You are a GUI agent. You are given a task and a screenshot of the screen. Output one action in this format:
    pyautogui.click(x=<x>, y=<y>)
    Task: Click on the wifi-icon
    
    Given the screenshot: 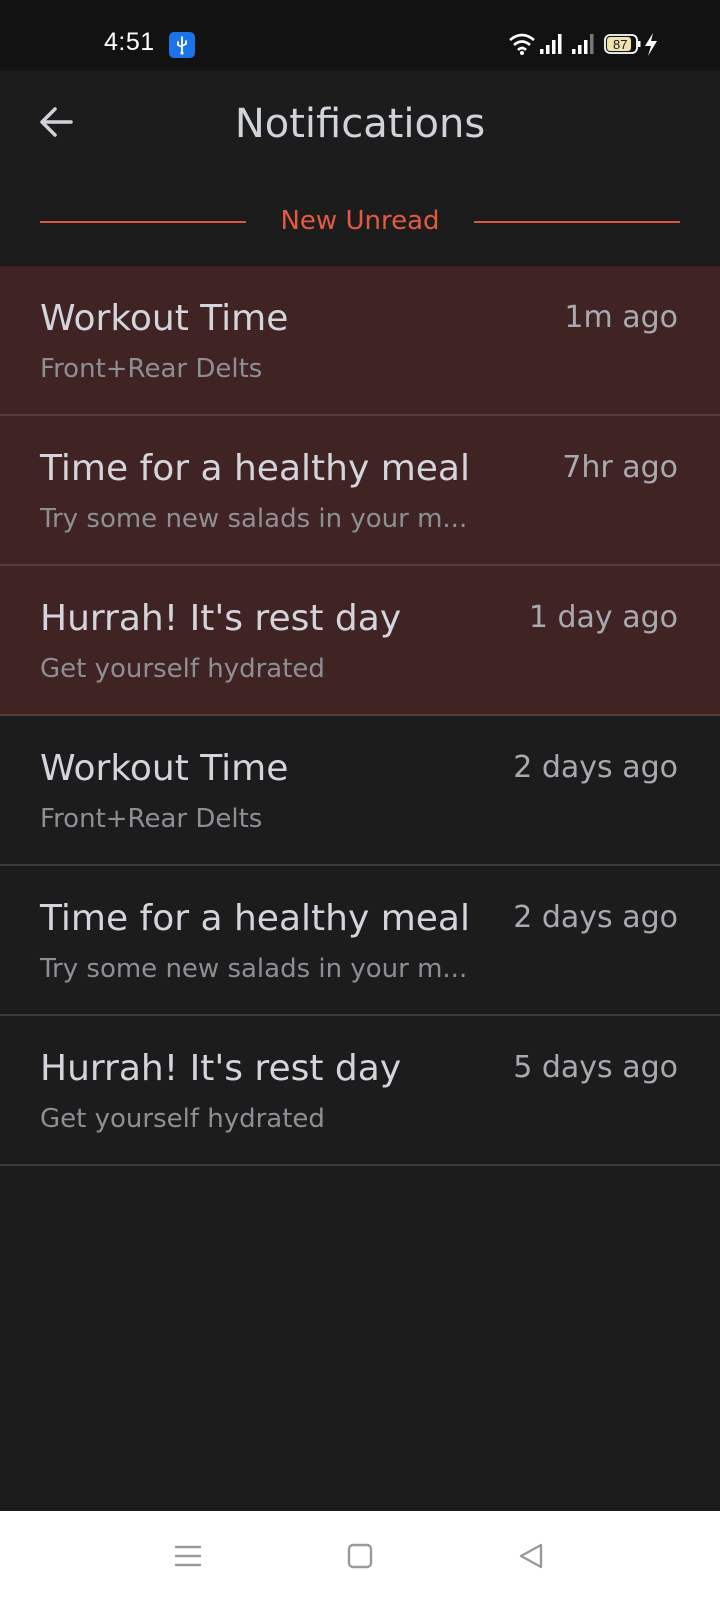 What is the action you would take?
    pyautogui.click(x=522, y=44)
    